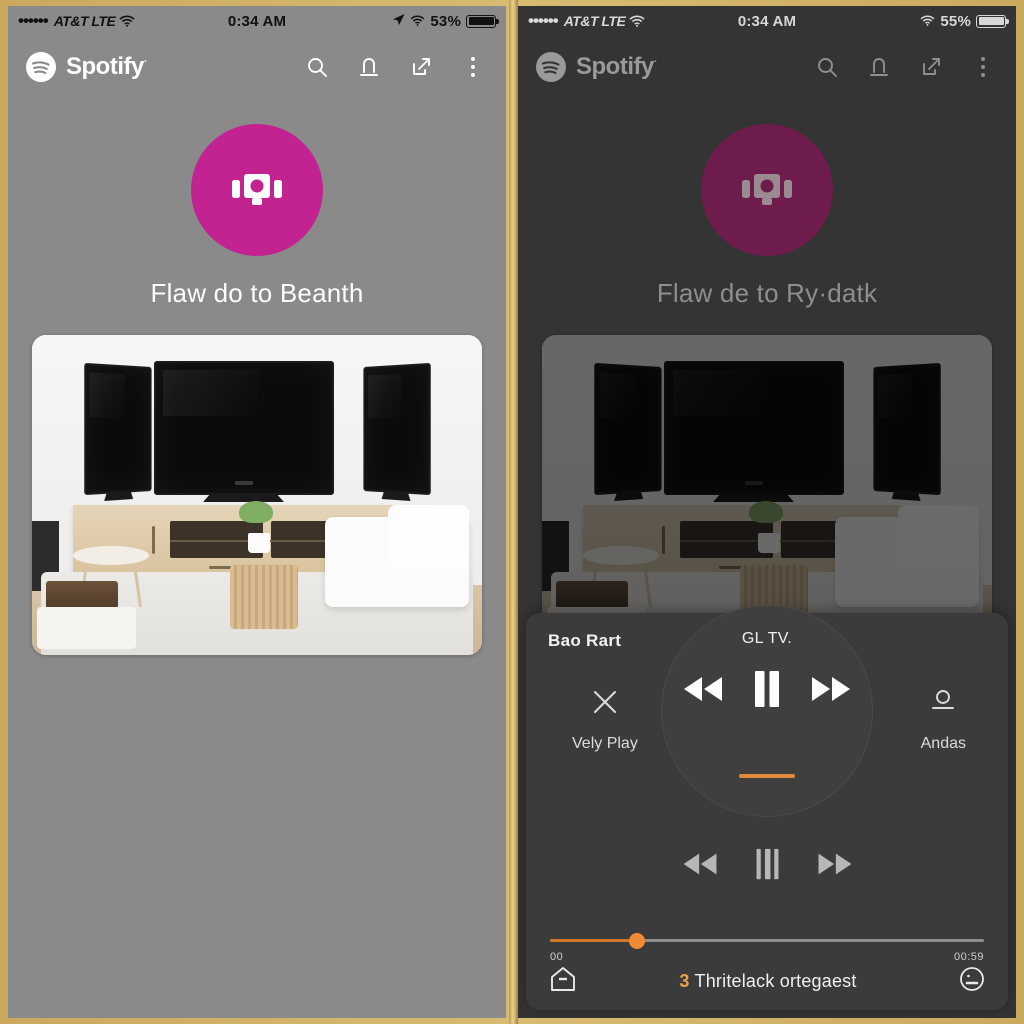 The height and width of the screenshot is (1024, 1024). Describe the element at coordinates (905, 67) in the screenshot. I see `appbar-actions-right` at that location.